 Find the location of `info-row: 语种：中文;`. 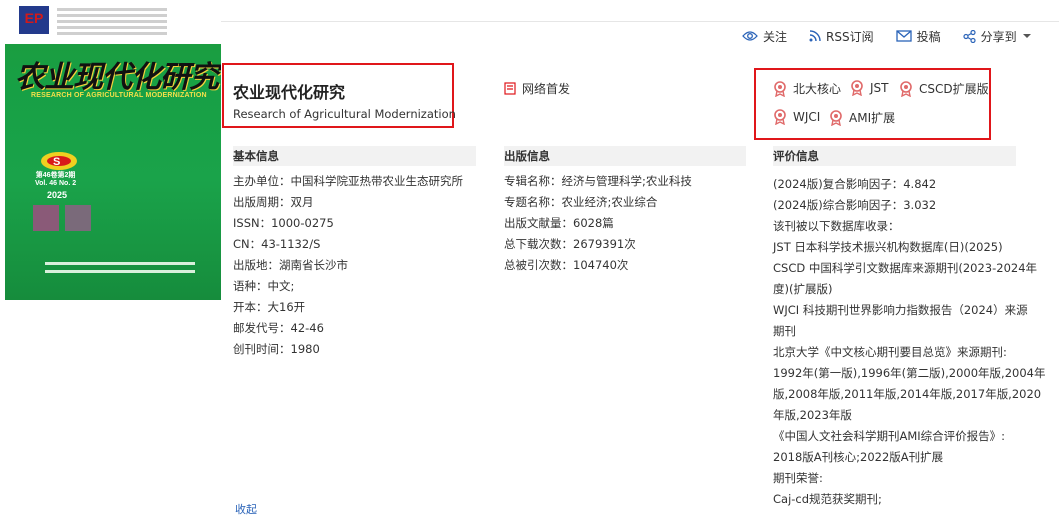

info-row: 语种：中文; is located at coordinates (264, 286).